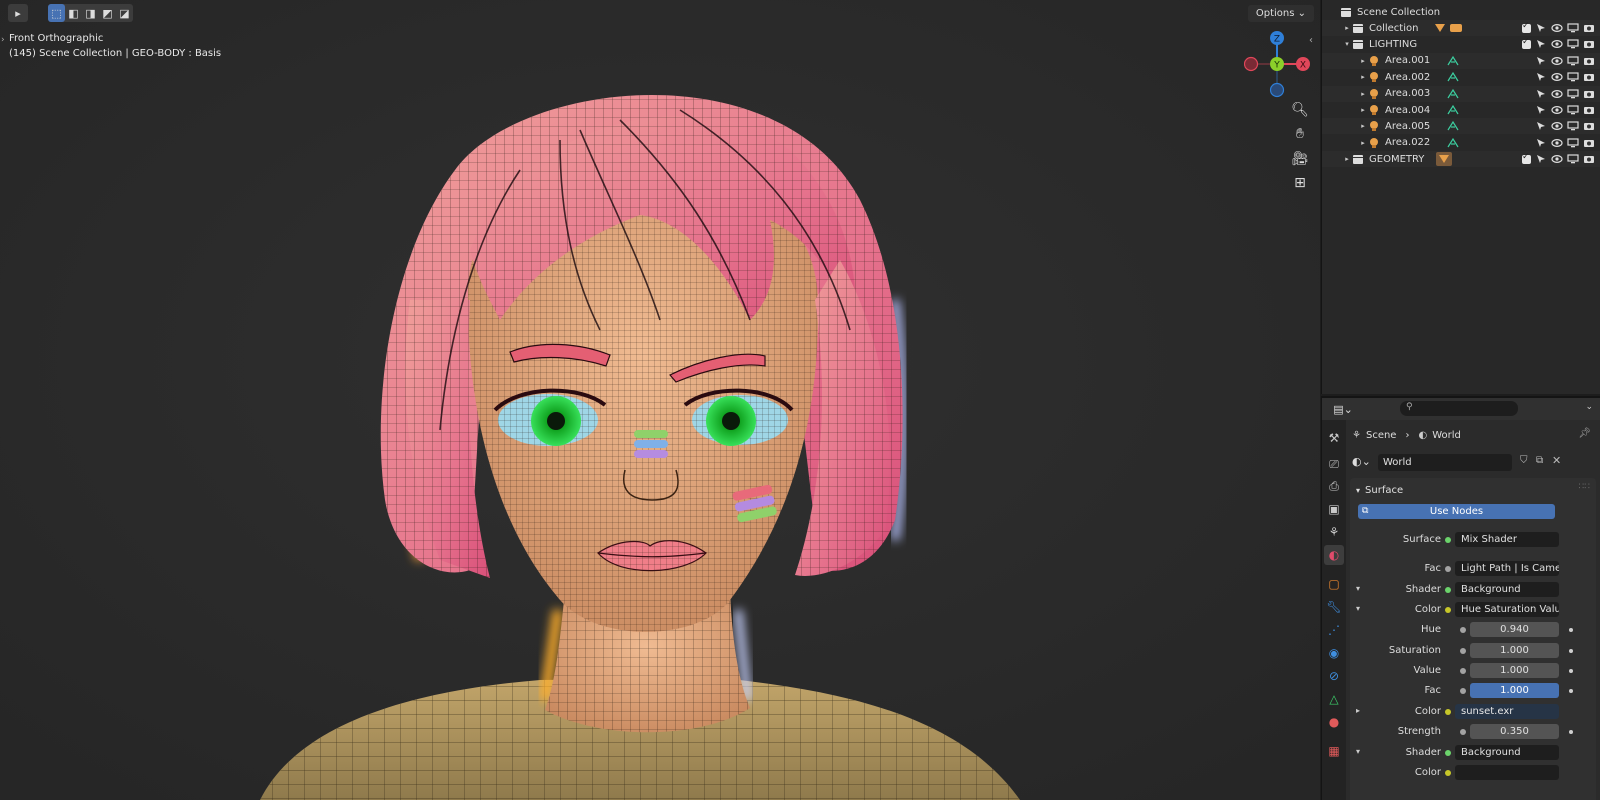 This screenshot has width=1600, height=800. What do you see at coordinates (1514, 629) in the screenshot?
I see `property-value-field: 0.940` at bounding box center [1514, 629].